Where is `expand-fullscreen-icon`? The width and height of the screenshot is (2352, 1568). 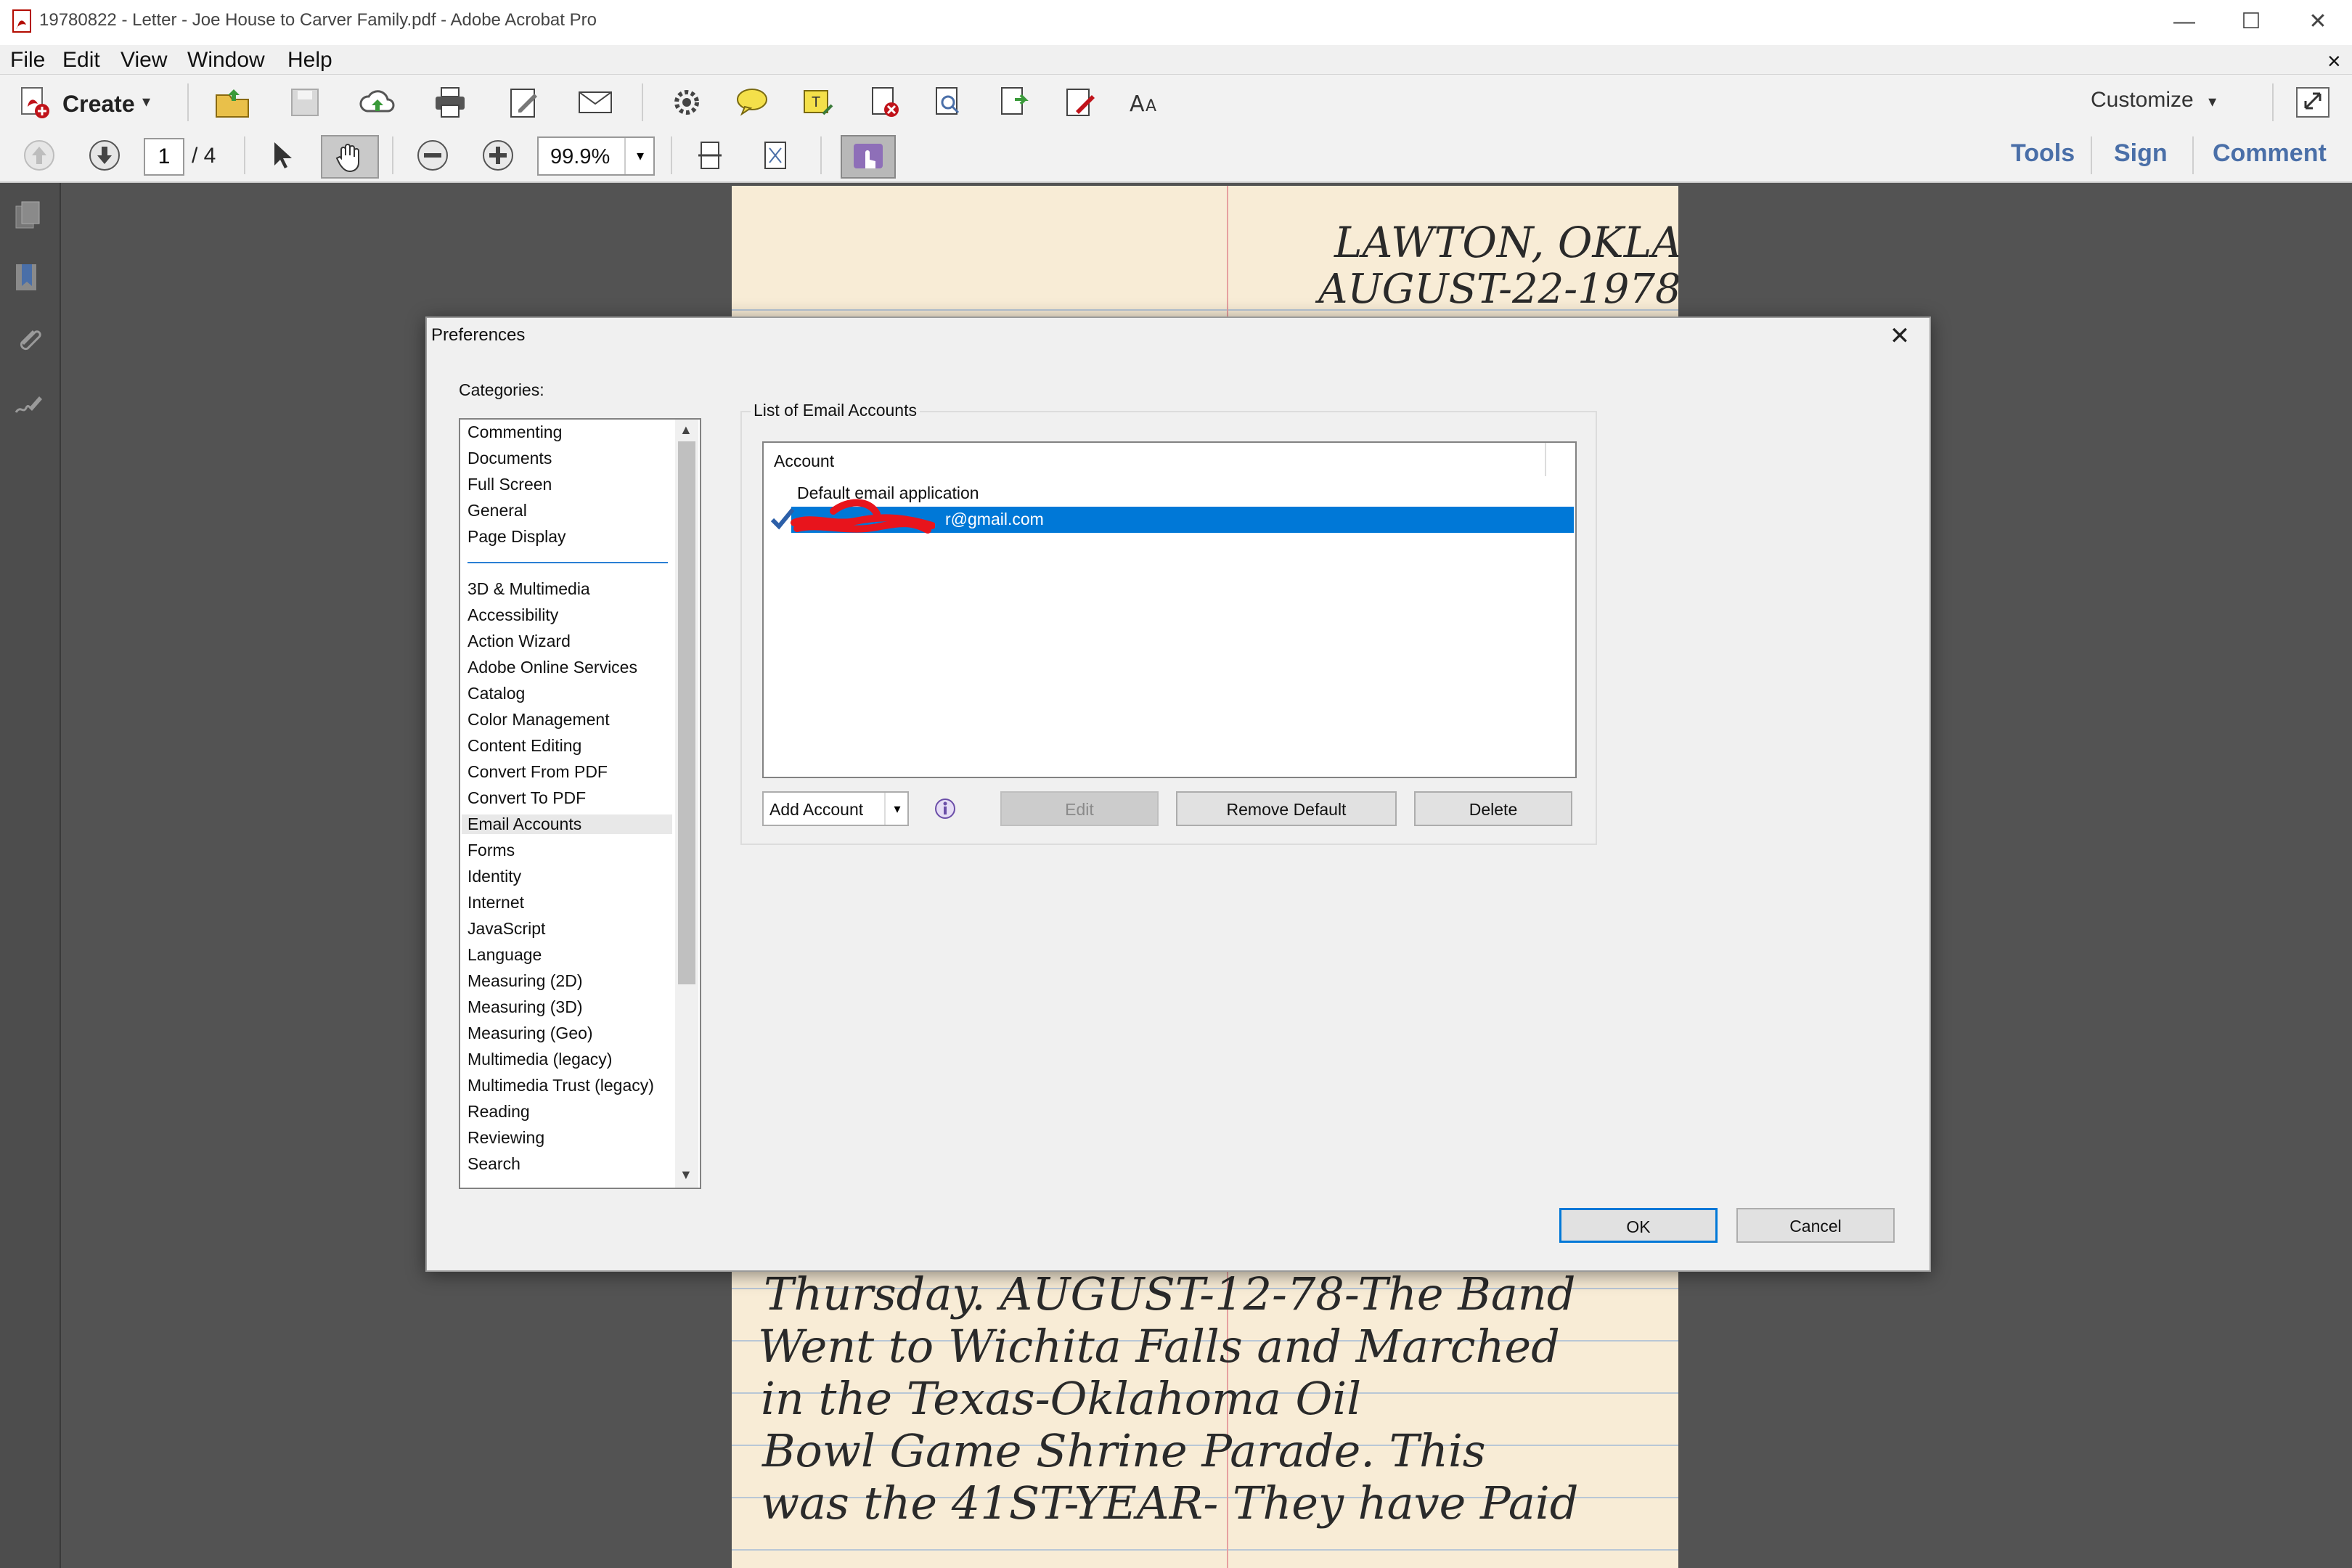 expand-fullscreen-icon is located at coordinates (2313, 103).